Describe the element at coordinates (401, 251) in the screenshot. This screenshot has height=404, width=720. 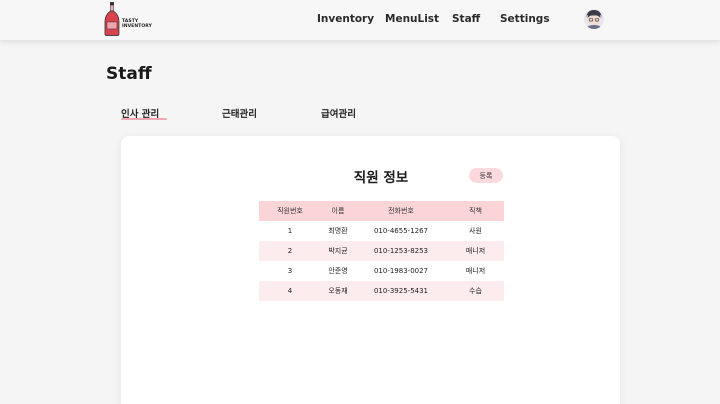
I see `cell-phone: 010-1253-8253` at that location.